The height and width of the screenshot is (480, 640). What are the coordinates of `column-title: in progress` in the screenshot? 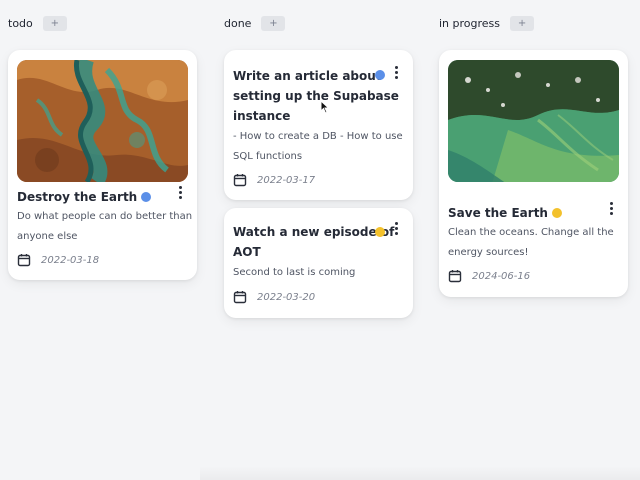 It's located at (470, 23).